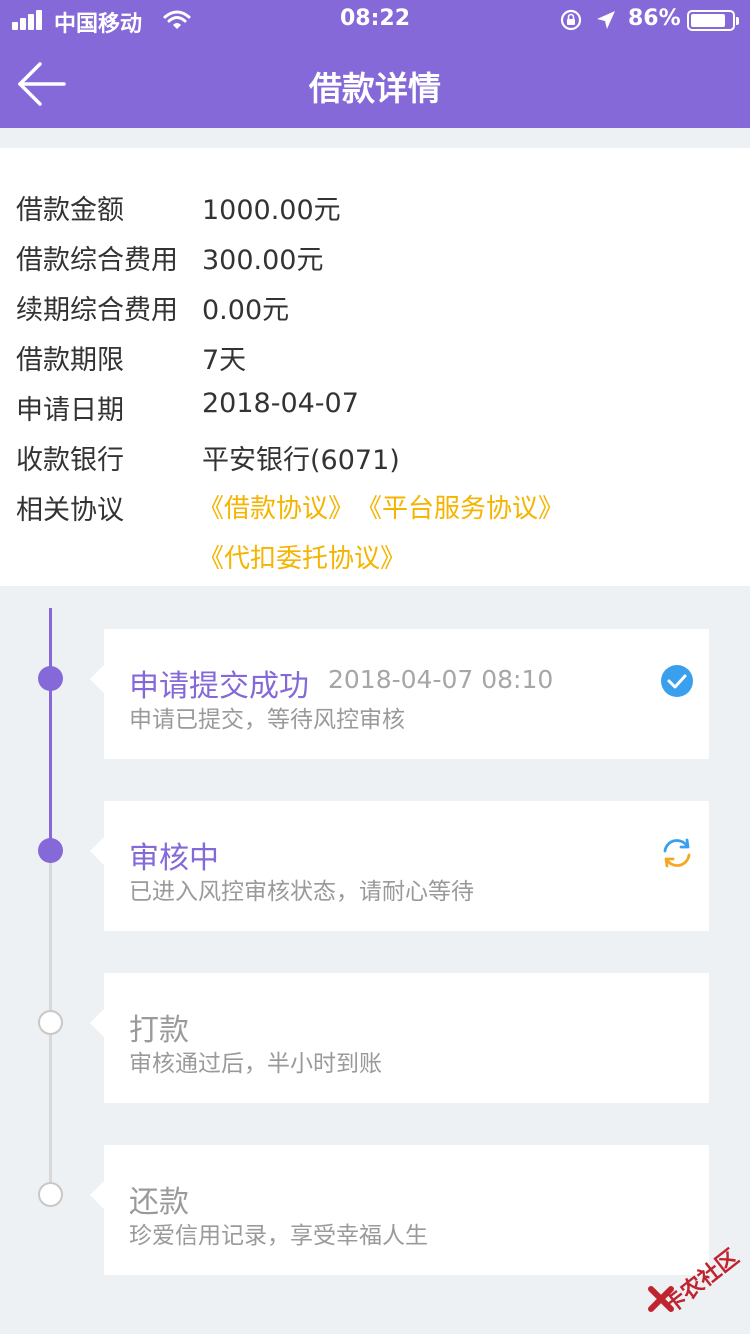 Image resolution: width=750 pixels, height=1334 pixels. What do you see at coordinates (263, 260) in the screenshot?
I see `detail-value: 300.00元` at bounding box center [263, 260].